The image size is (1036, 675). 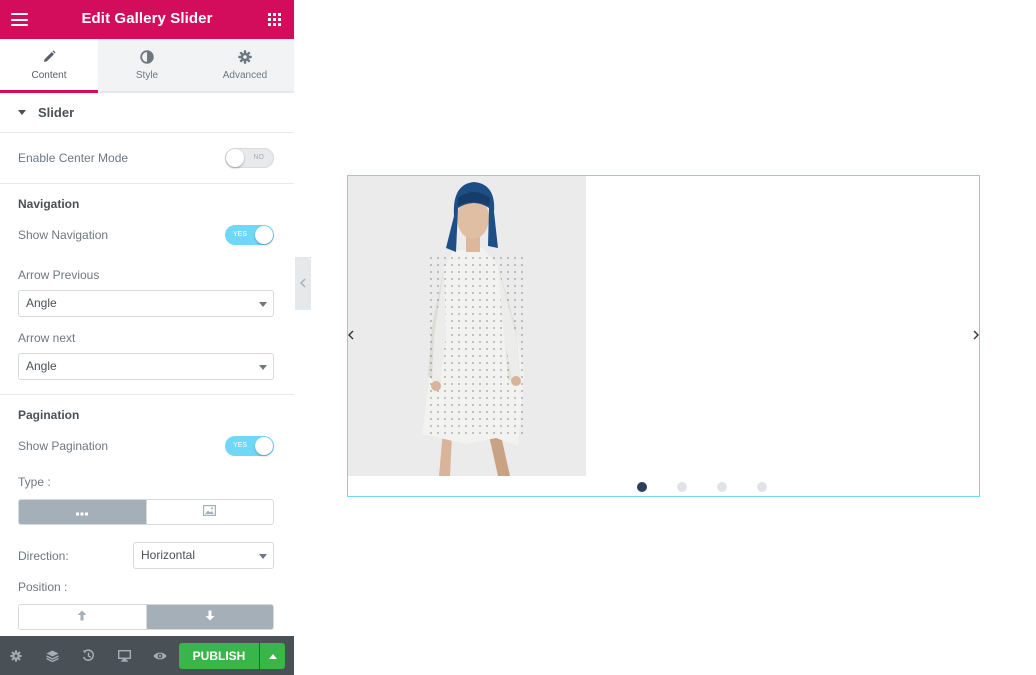 What do you see at coordinates (160, 655) in the screenshot?
I see `preview-icon` at bounding box center [160, 655].